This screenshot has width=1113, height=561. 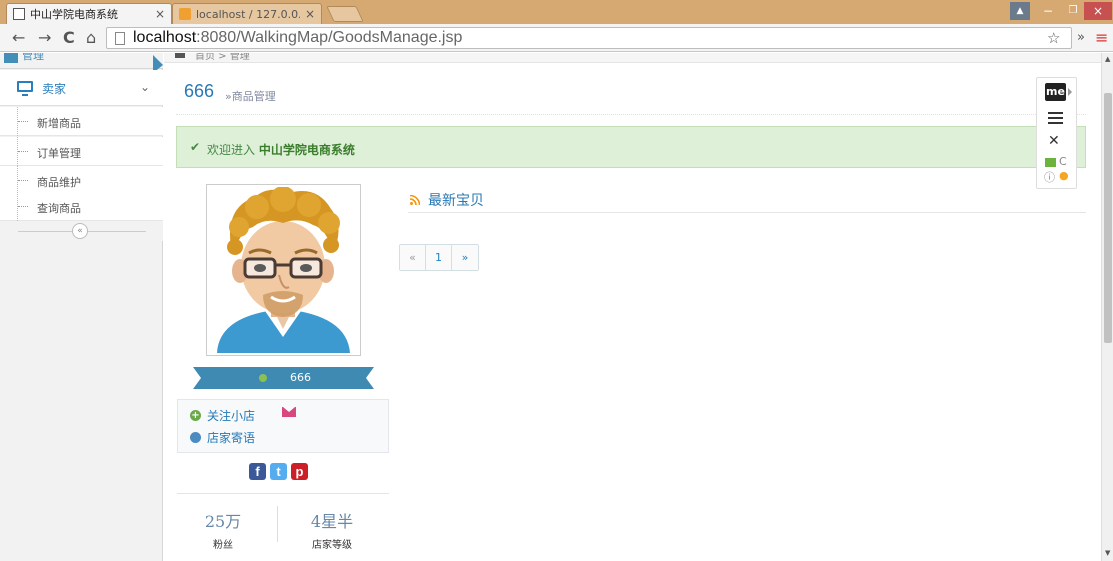 I want to click on url-host: localhost, so click(x=165, y=37).